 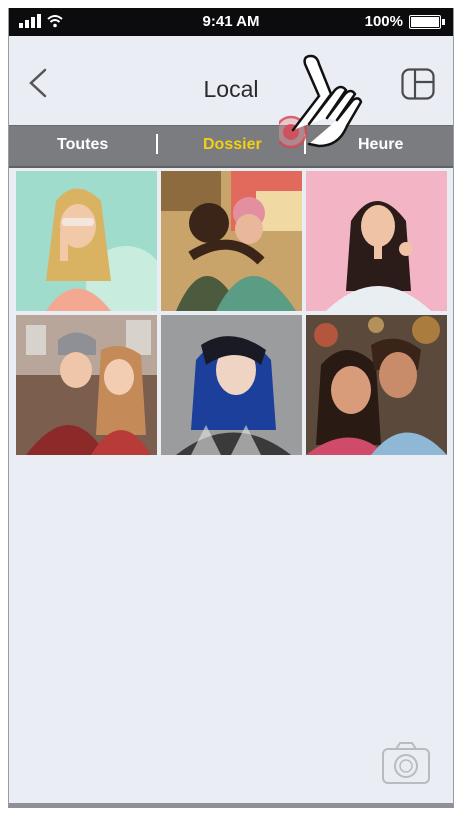 I want to click on tab-dossier: Dossier, so click(x=232, y=145).